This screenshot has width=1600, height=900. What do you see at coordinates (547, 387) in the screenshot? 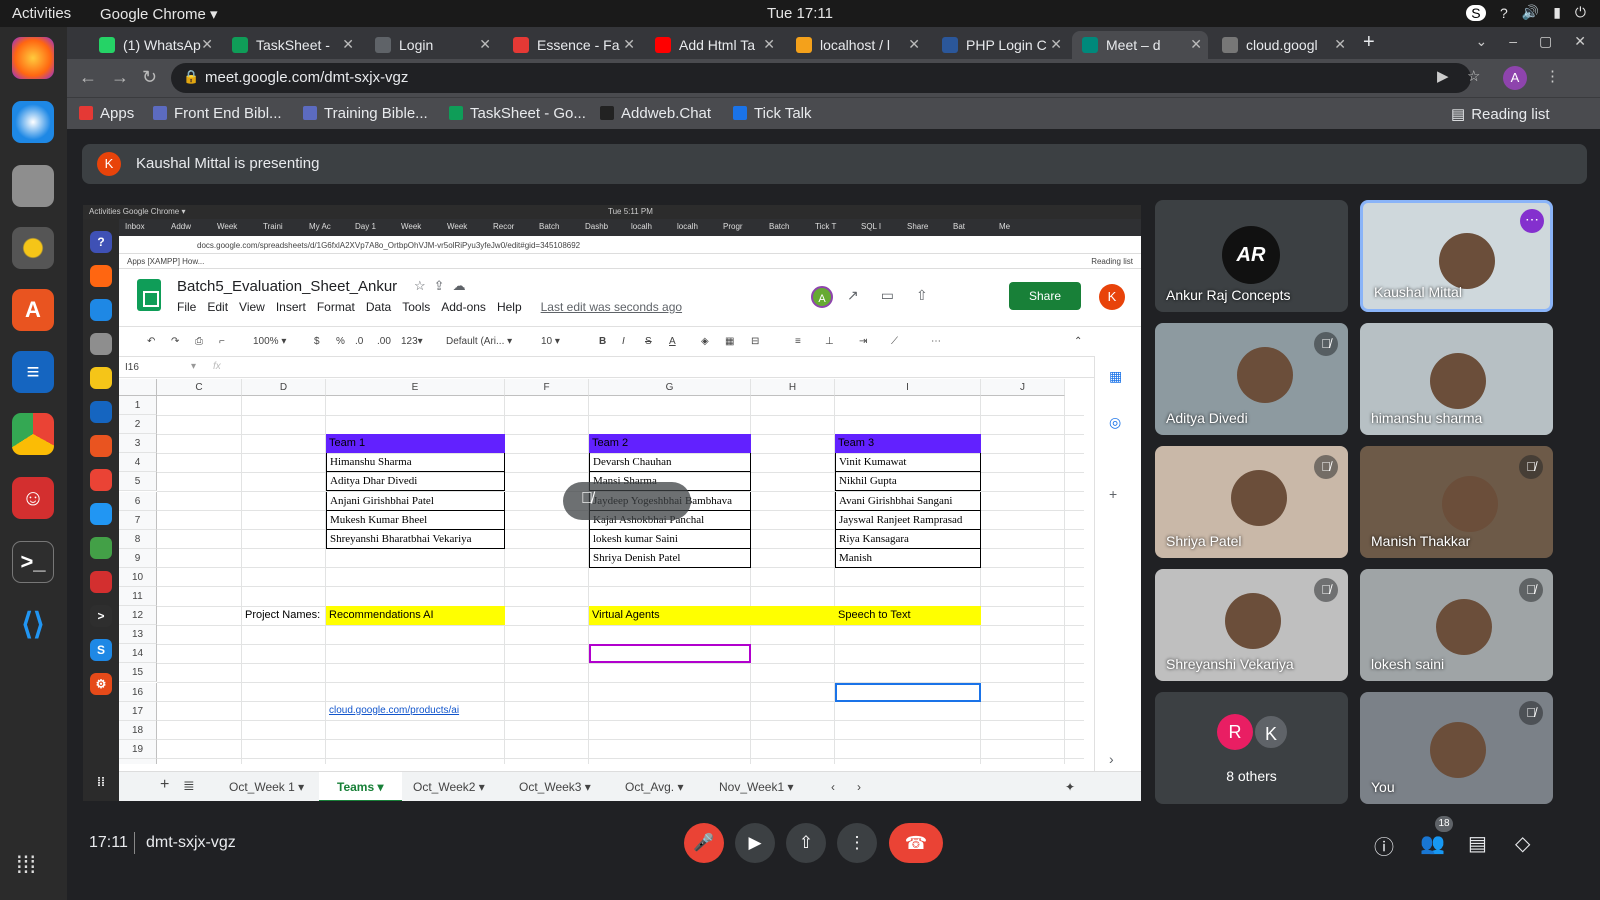
I see `column-header: F` at bounding box center [547, 387].